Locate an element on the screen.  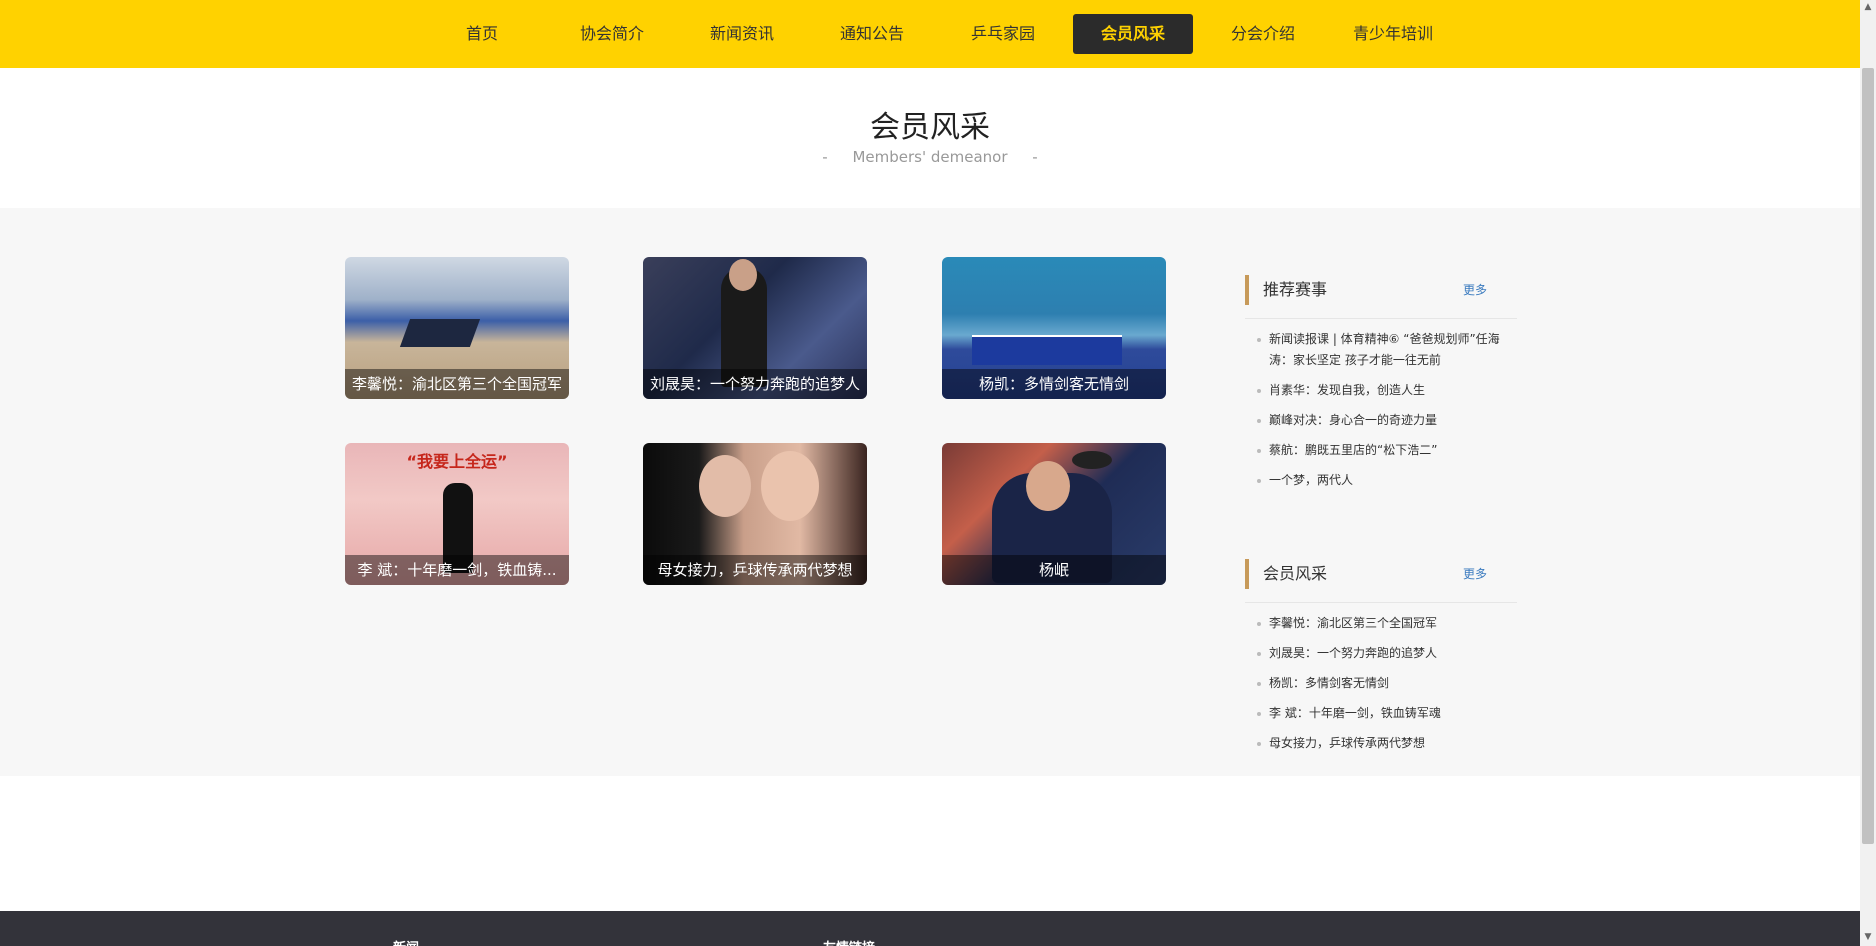
member-card: 刘晟昊：一个努力奔跑的追梦人 is located at coordinates (755, 328).